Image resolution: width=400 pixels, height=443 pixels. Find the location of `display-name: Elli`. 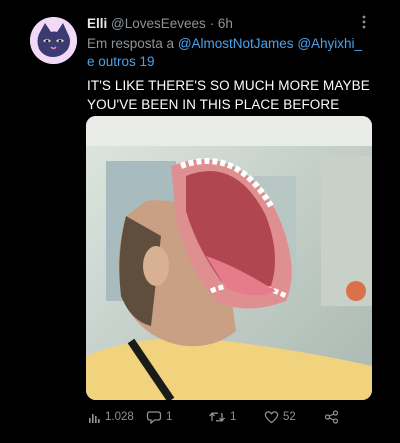

display-name: Elli is located at coordinates (97, 23).